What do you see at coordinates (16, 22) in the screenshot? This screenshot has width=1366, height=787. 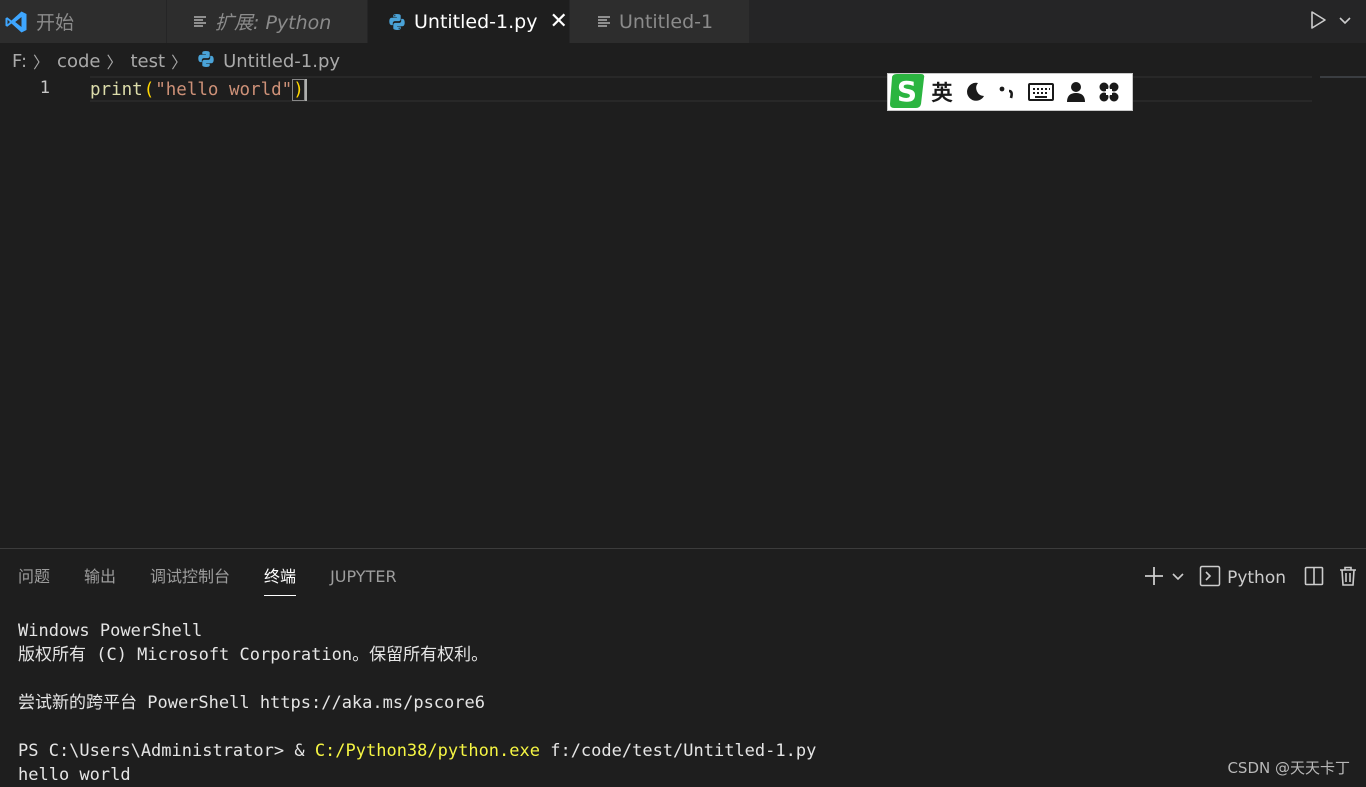 I see `vscode-logo-icon` at bounding box center [16, 22].